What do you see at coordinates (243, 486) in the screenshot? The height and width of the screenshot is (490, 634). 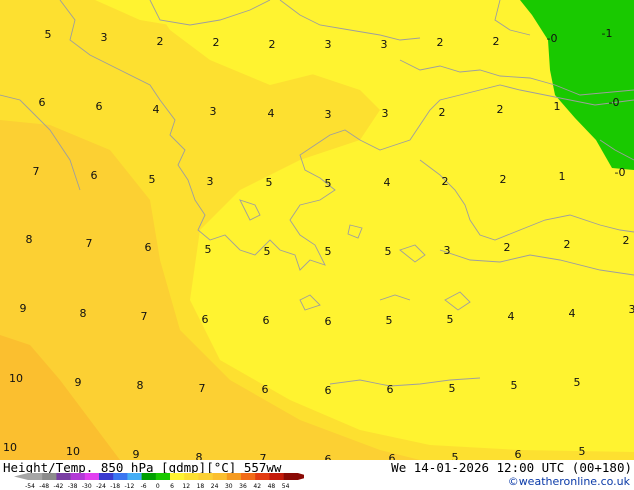 I see `scale-tick-label: 36` at bounding box center [243, 486].